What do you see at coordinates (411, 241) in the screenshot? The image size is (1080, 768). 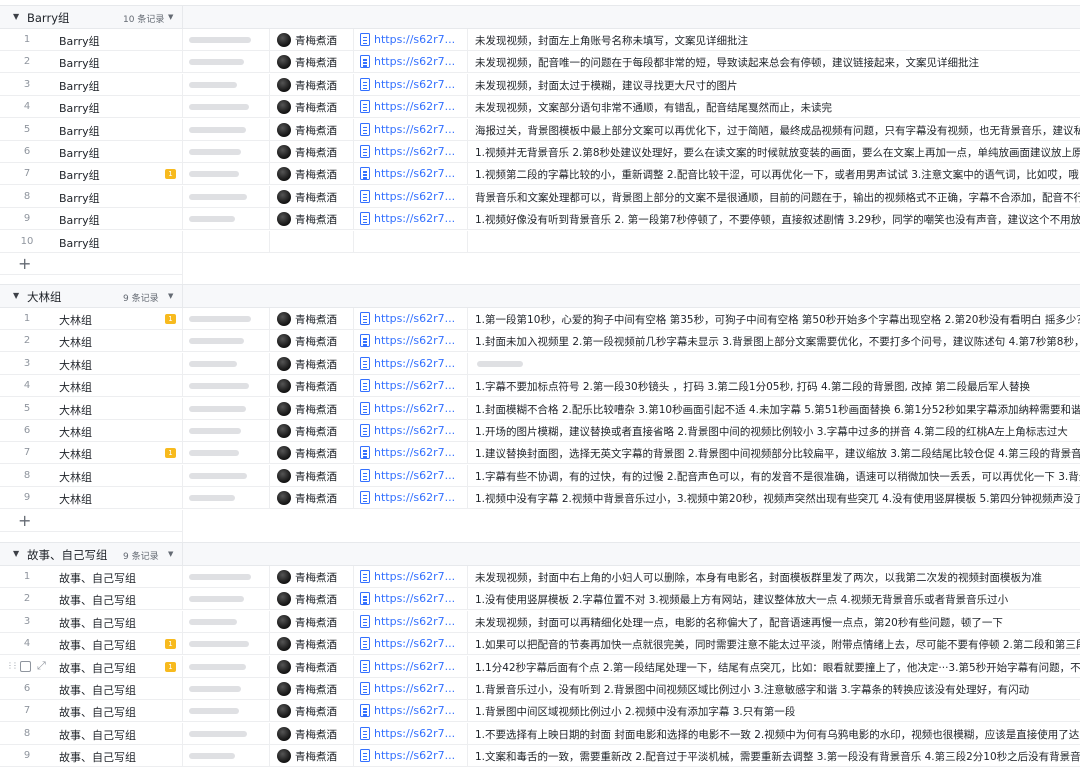 I see `link-cell` at bounding box center [411, 241].